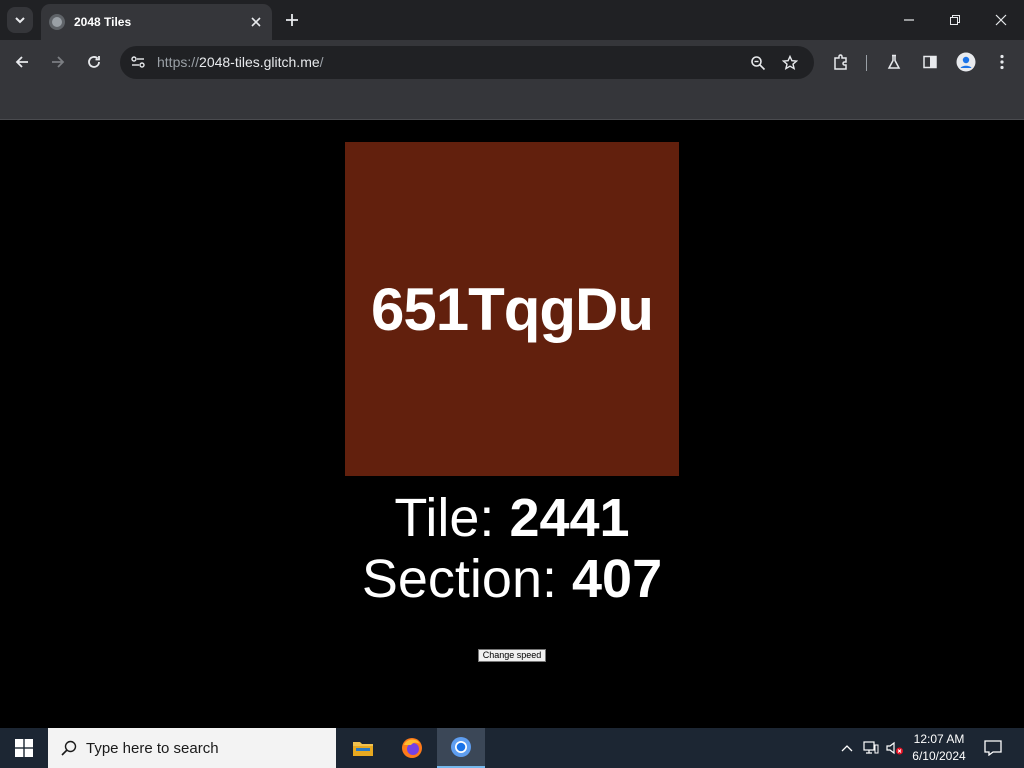 The height and width of the screenshot is (768, 1024). I want to click on tile-line: Tile: 2441, so click(512, 518).